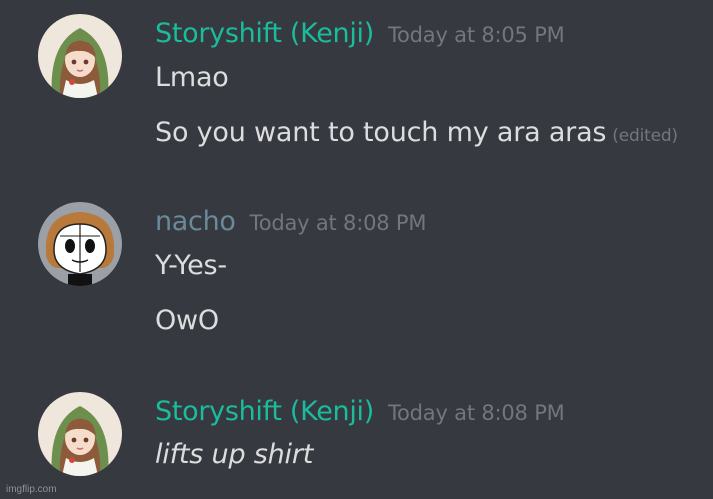 This screenshot has height=499, width=713. Describe the element at coordinates (191, 265) in the screenshot. I see `message-text: Y-Yes-` at that location.